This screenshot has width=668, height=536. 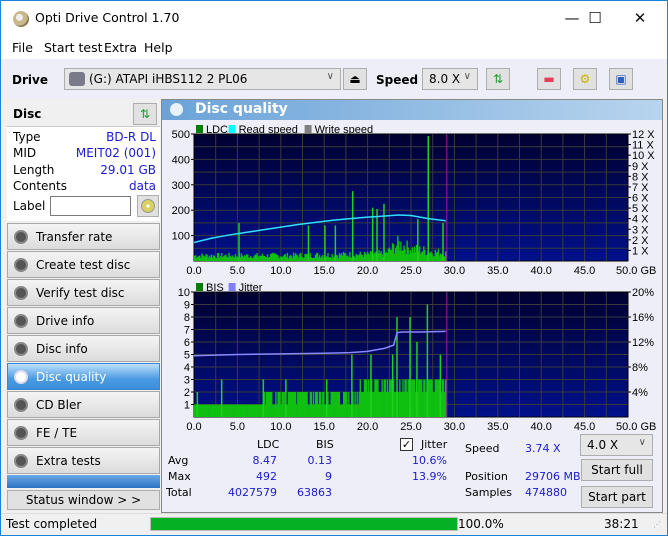 What do you see at coordinates (158, 47) in the screenshot?
I see `menu-help: Help` at bounding box center [158, 47].